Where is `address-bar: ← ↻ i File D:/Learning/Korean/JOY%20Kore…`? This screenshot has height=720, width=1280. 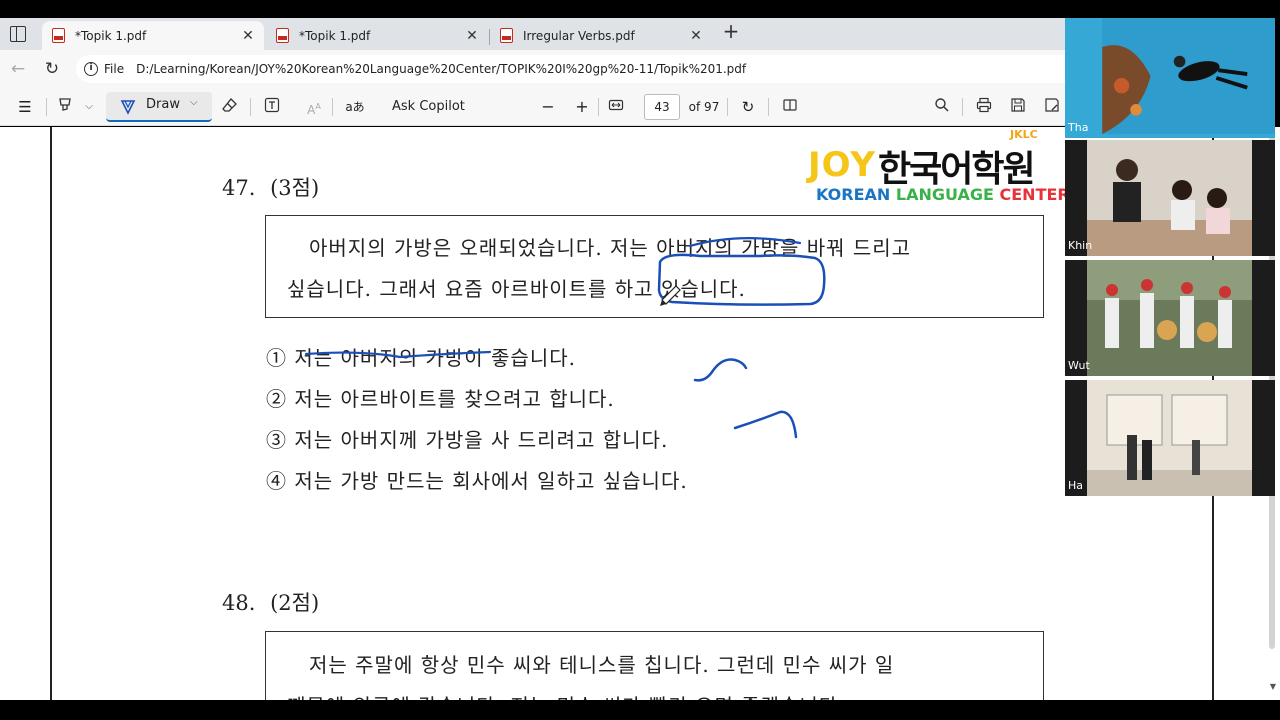 address-bar: ← ↻ i File D:/Learning/Korean/JOY%20Kore… is located at coordinates (533, 69).